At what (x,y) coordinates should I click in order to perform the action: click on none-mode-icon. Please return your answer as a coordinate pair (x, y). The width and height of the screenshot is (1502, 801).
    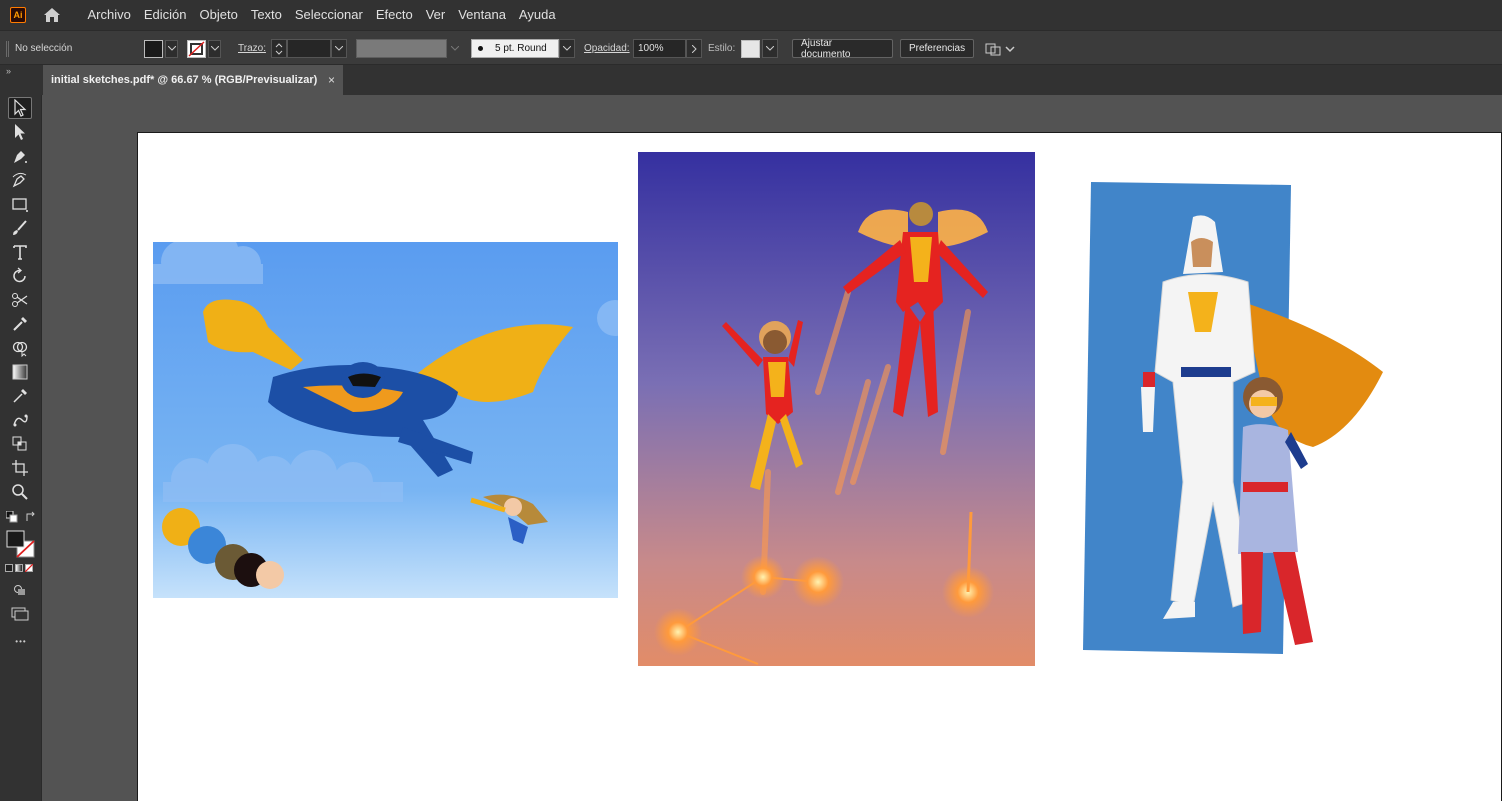
    Looking at the image, I should click on (29, 568).